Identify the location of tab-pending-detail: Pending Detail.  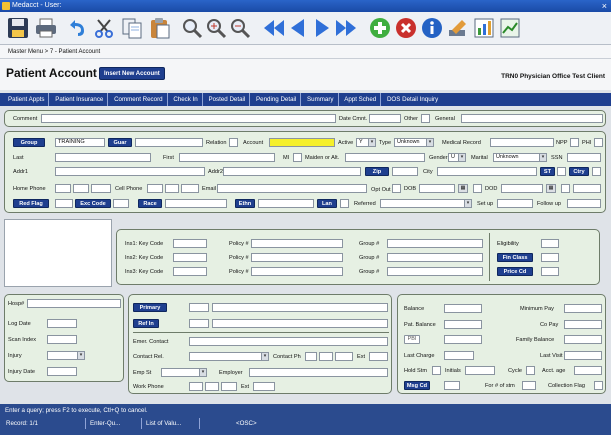
(277, 99).